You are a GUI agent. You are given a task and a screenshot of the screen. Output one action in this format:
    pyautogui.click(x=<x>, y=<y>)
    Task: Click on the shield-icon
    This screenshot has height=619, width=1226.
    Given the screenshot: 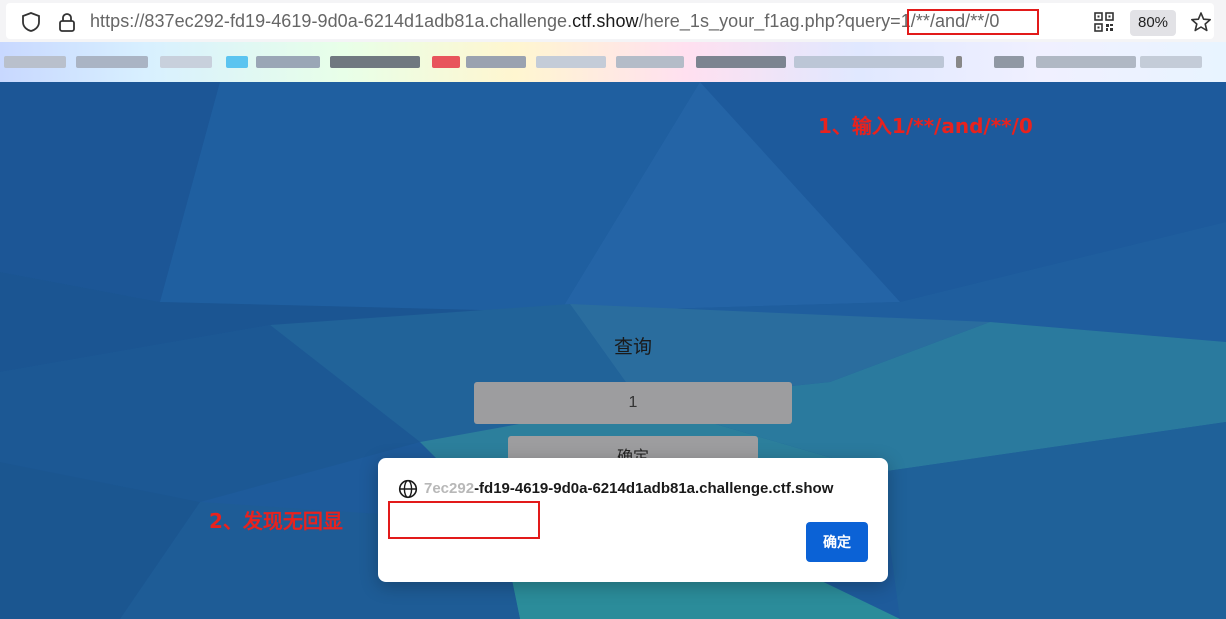 What is the action you would take?
    pyautogui.click(x=31, y=22)
    